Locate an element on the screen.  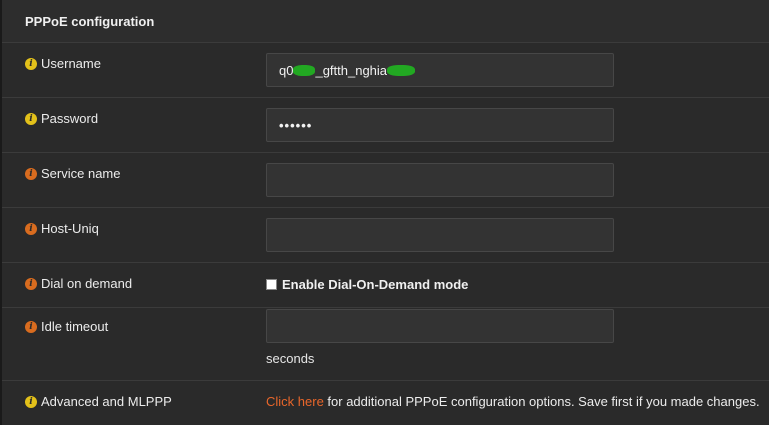
advanced-link: Click here is located at coordinates (295, 401).